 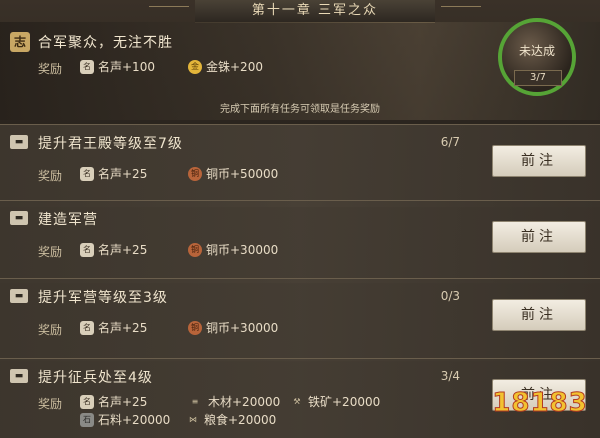 What do you see at coordinates (315, 11) in the screenshot?
I see `chapter-title: 第十一章 三军之众` at bounding box center [315, 11].